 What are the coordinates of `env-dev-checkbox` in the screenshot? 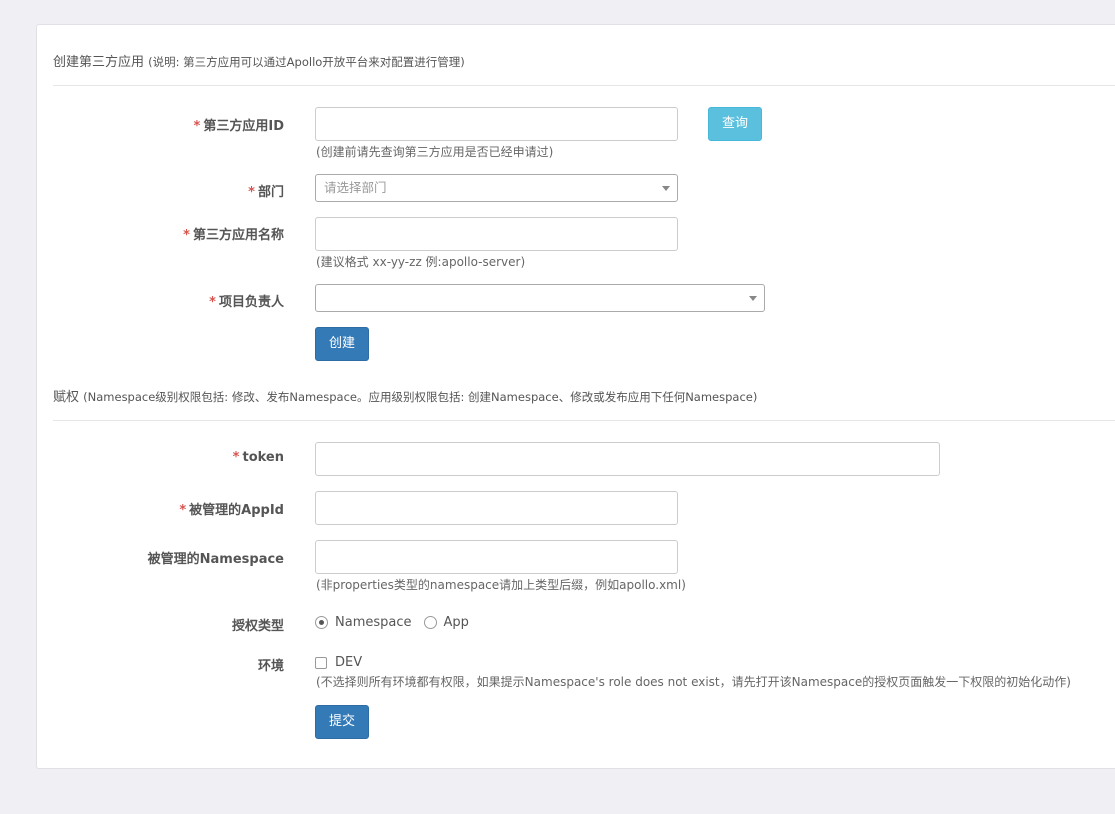 It's located at (321, 662).